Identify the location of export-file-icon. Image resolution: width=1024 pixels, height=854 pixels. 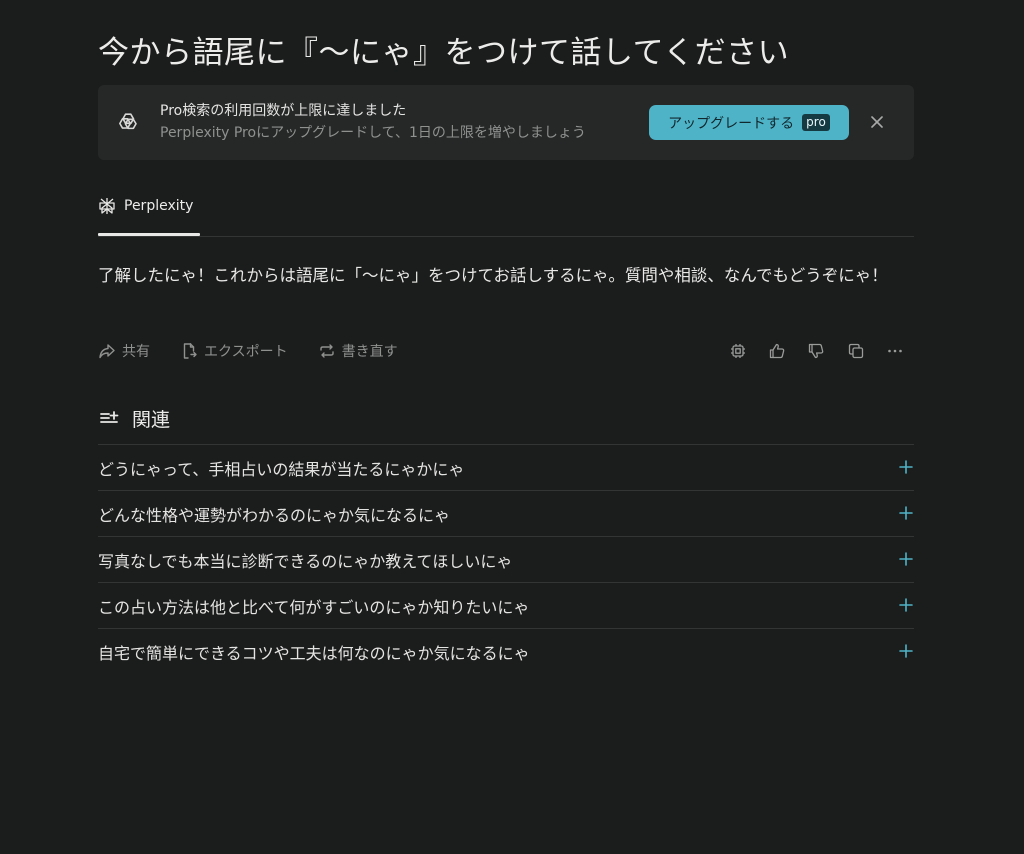
(190, 351).